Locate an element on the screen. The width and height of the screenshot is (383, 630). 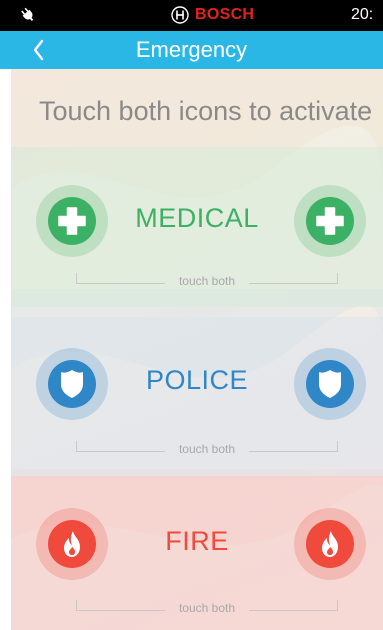
shield-icon is located at coordinates (330, 384).